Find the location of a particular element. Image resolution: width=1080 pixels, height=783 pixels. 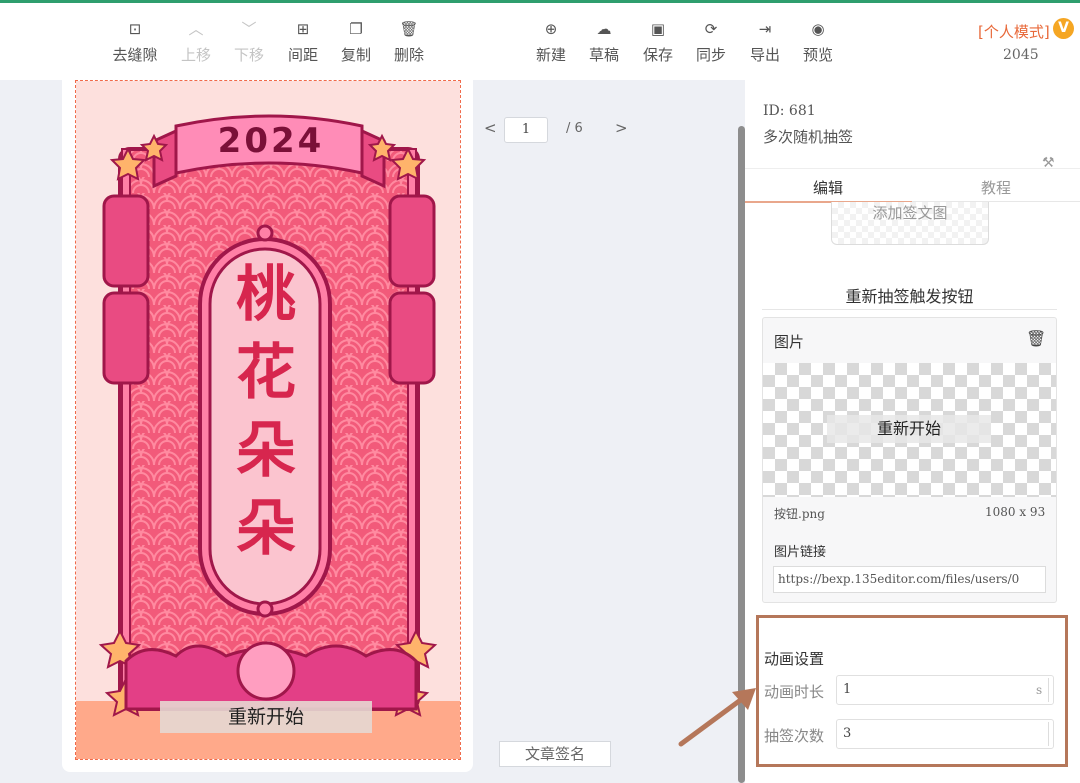

page-pager: < 1 / 6 > is located at coordinates (564, 130).